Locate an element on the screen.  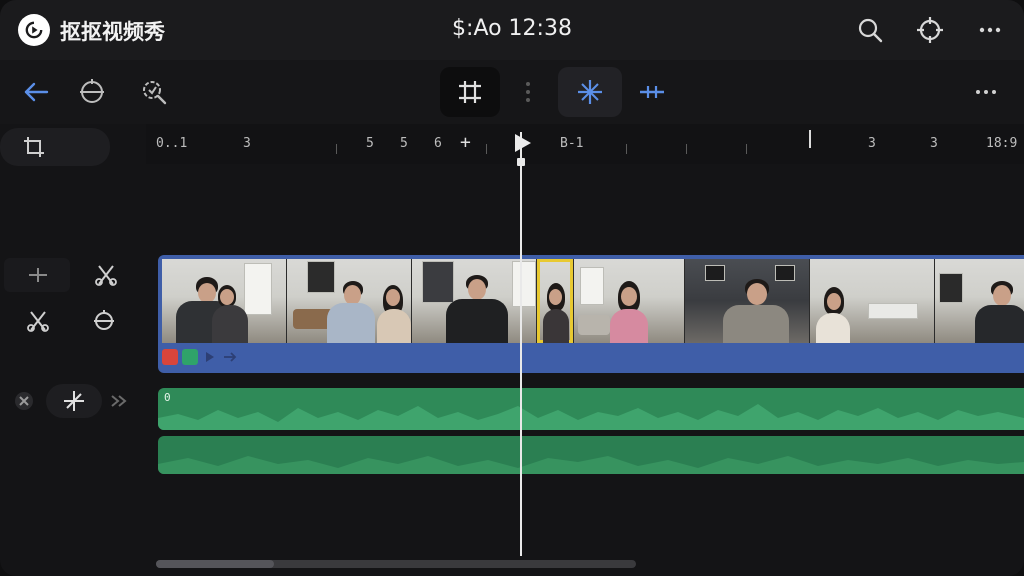
title-bar: 抠抠视频秀 $:Ao 12:38 is located at coordinates (512, 30).